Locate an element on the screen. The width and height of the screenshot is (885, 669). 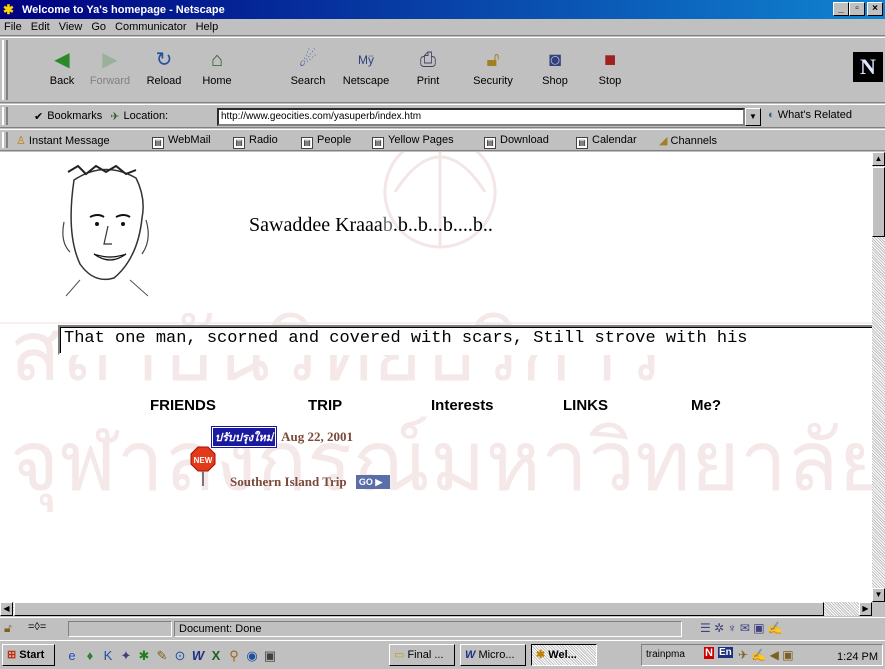
quicklaunch-icon: ✦ is located at coordinates (126, 656).